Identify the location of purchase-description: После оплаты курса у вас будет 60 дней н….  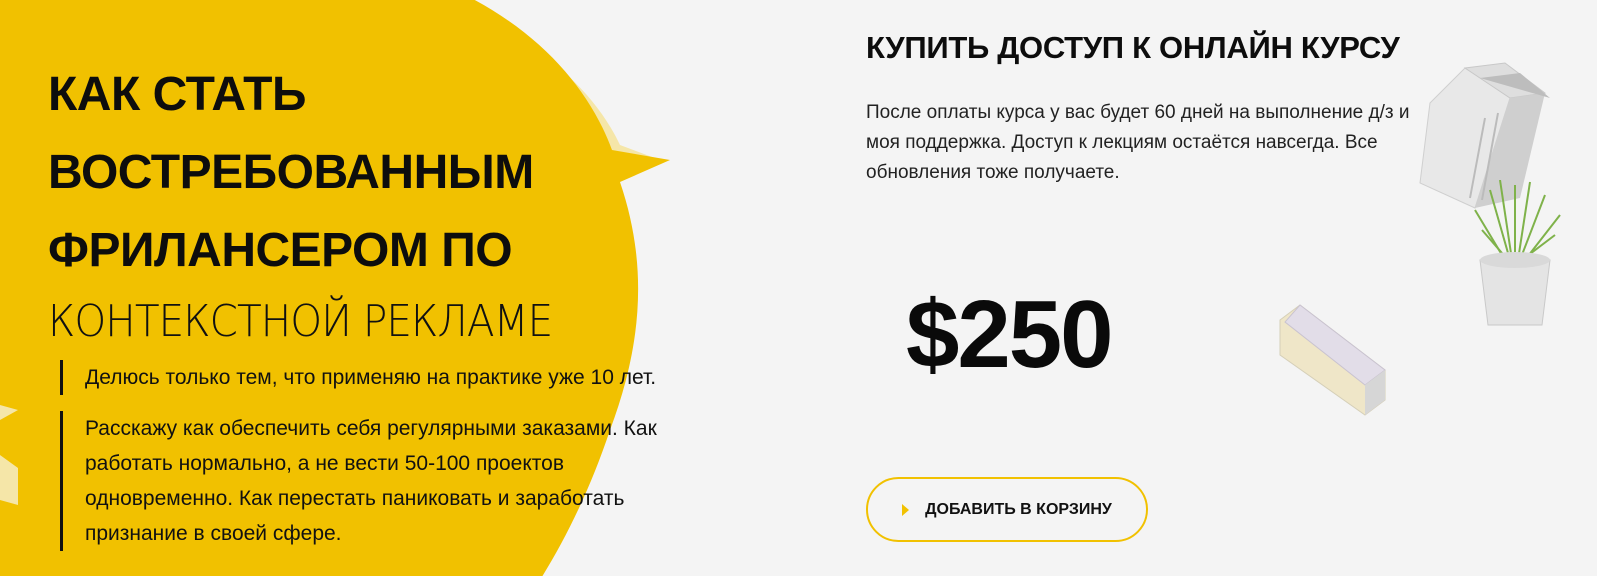
(1138, 142).